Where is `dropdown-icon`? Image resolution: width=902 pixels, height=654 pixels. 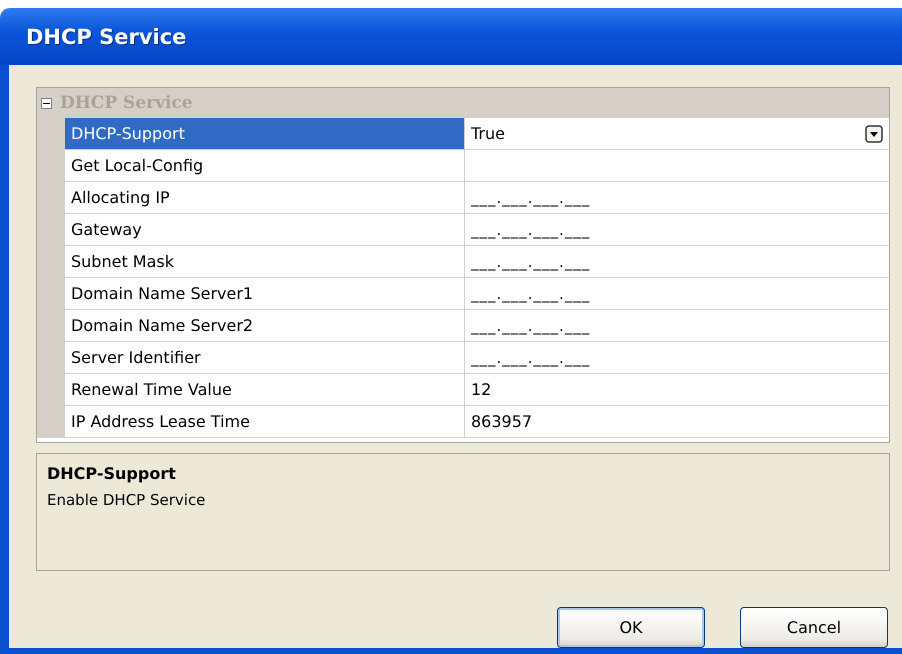 dropdown-icon is located at coordinates (874, 133).